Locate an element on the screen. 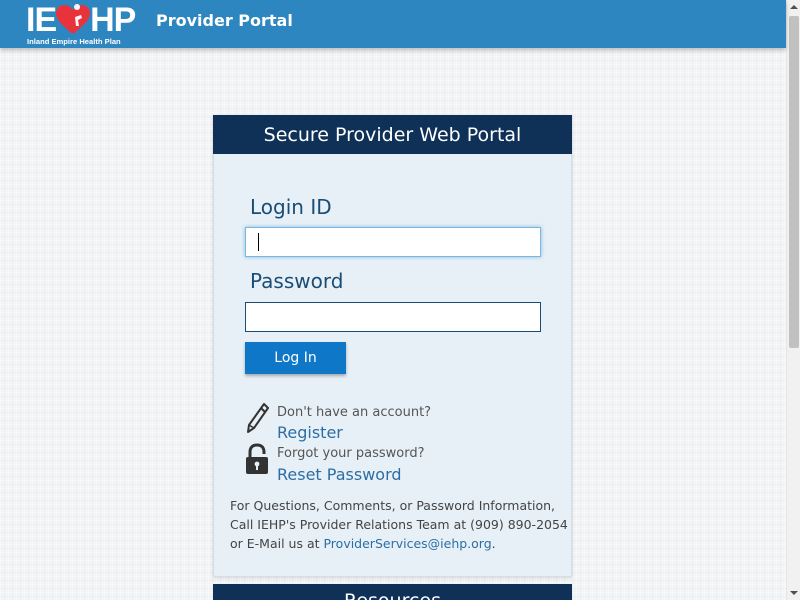 This screenshot has width=800, height=600. login-id-input is located at coordinates (393, 242).